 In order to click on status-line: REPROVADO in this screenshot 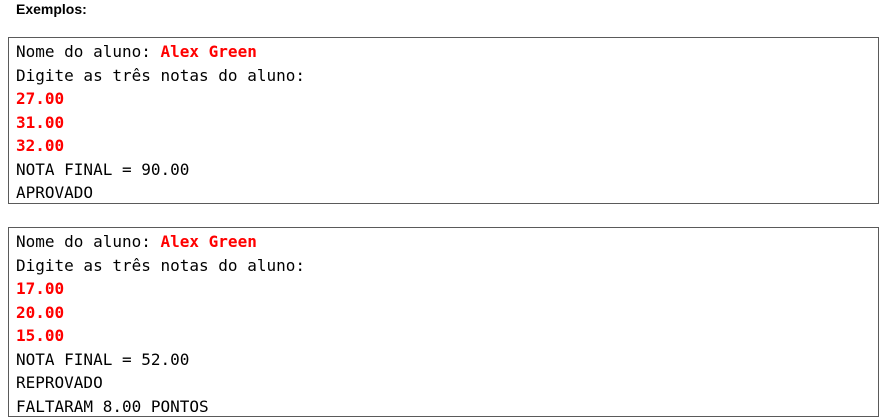, I will do `click(59, 382)`.